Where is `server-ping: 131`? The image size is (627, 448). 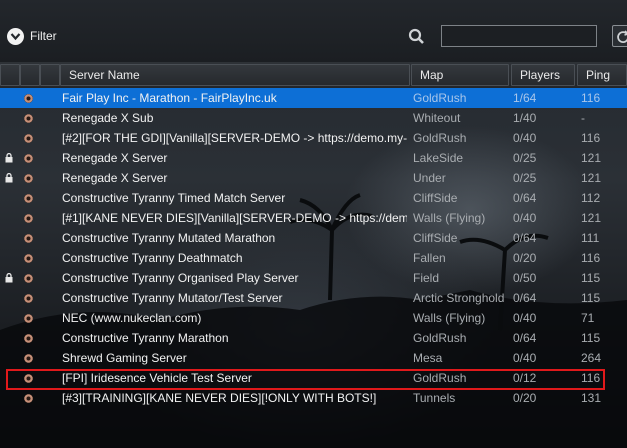 server-ping: 131 is located at coordinates (591, 398).